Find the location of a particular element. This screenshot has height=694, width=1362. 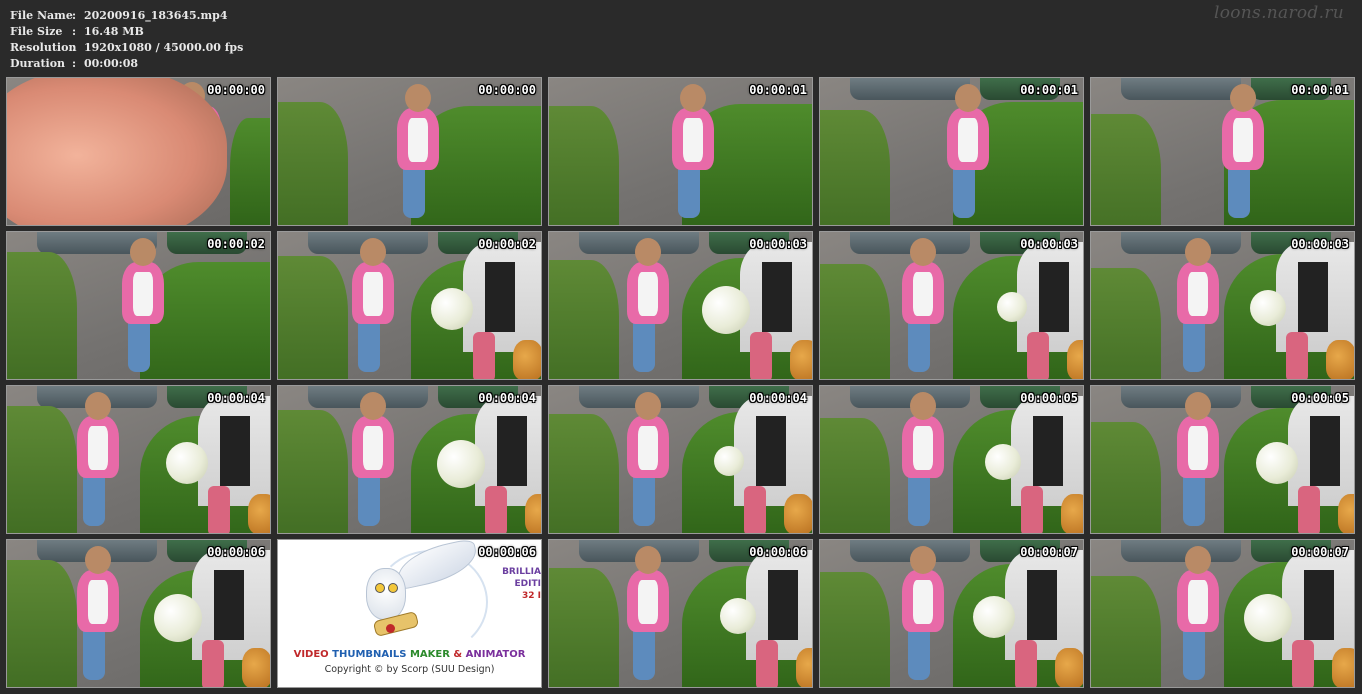

thumbnail-20: 00:00:07 is located at coordinates (1222, 613).